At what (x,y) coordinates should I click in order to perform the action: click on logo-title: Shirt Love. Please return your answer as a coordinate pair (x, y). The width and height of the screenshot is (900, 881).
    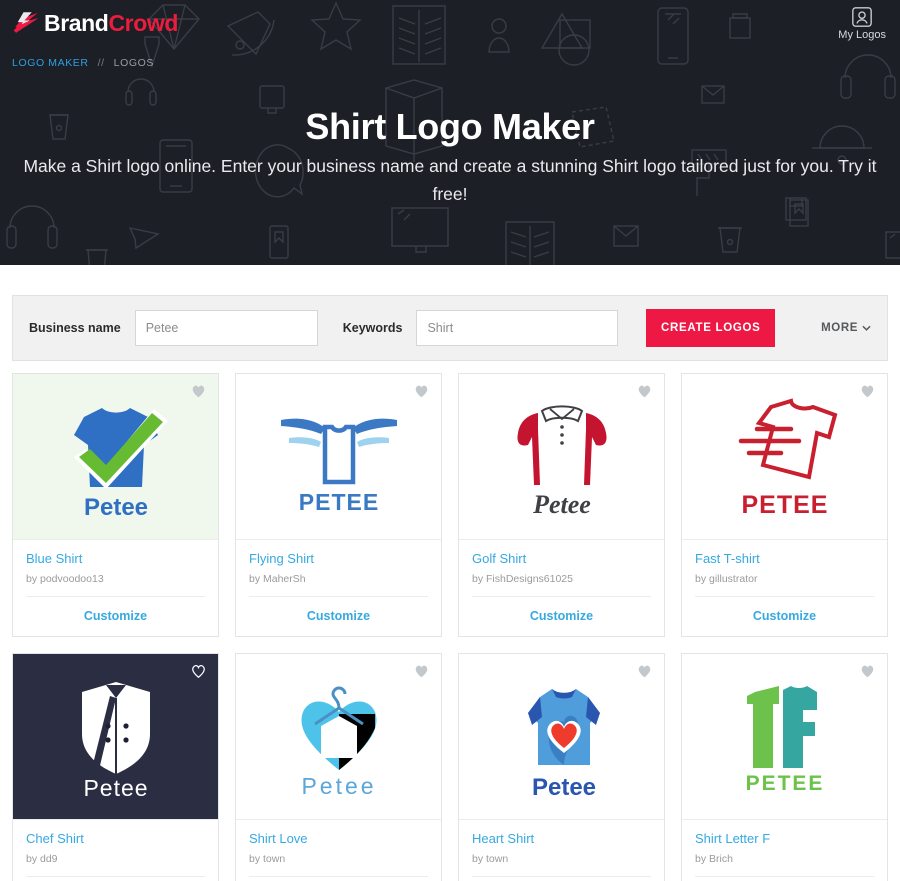
    Looking at the image, I should click on (338, 839).